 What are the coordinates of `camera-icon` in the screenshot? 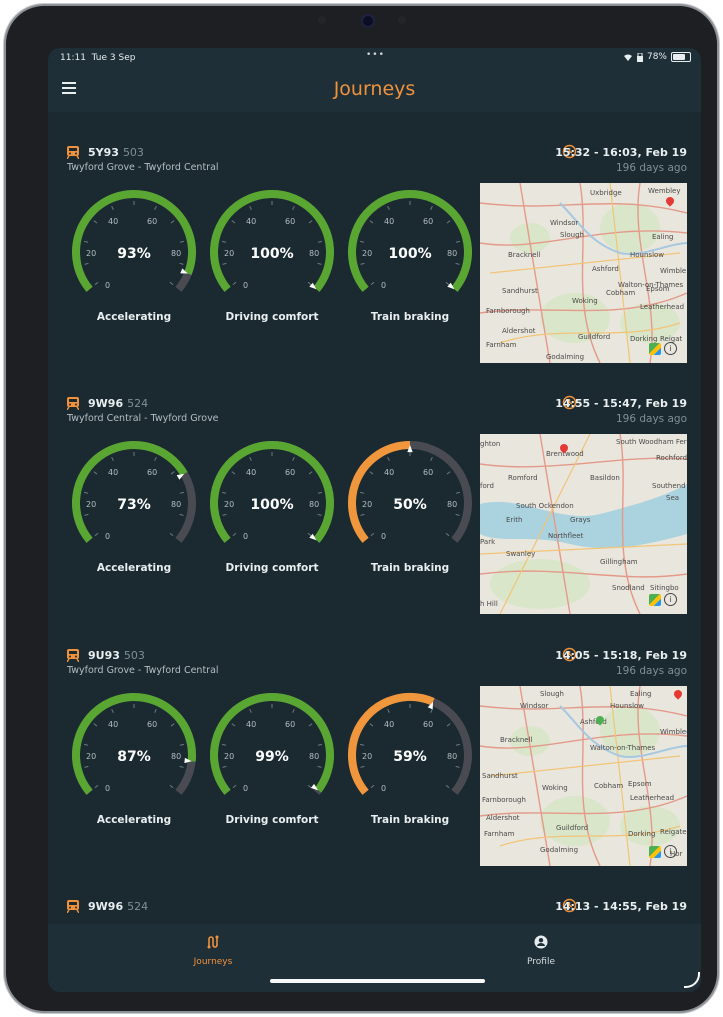 It's located at (368, 21).